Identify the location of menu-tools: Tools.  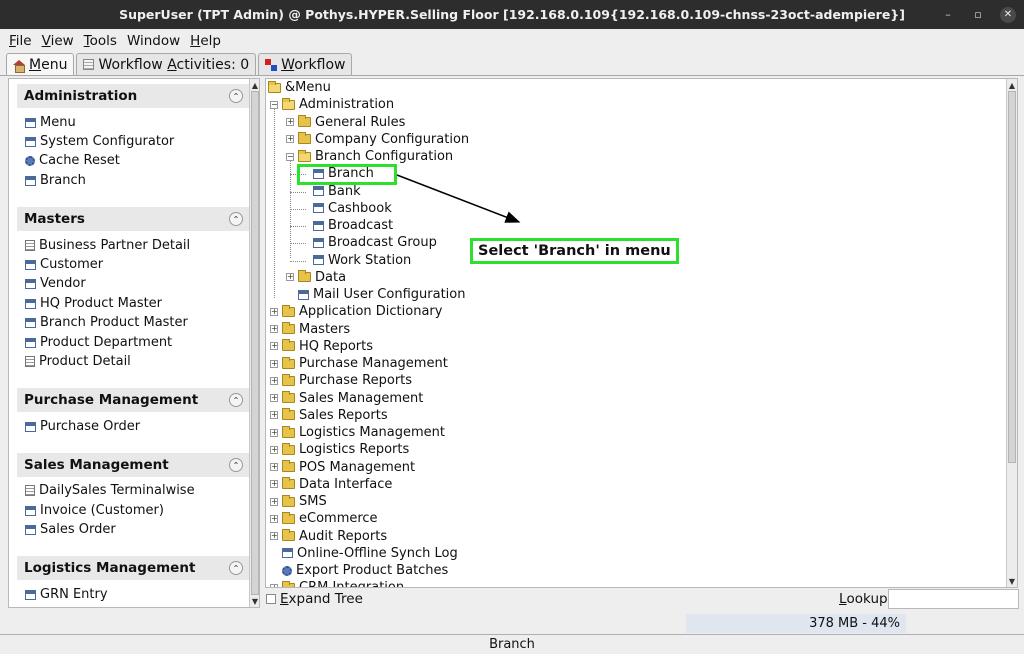
(100, 41).